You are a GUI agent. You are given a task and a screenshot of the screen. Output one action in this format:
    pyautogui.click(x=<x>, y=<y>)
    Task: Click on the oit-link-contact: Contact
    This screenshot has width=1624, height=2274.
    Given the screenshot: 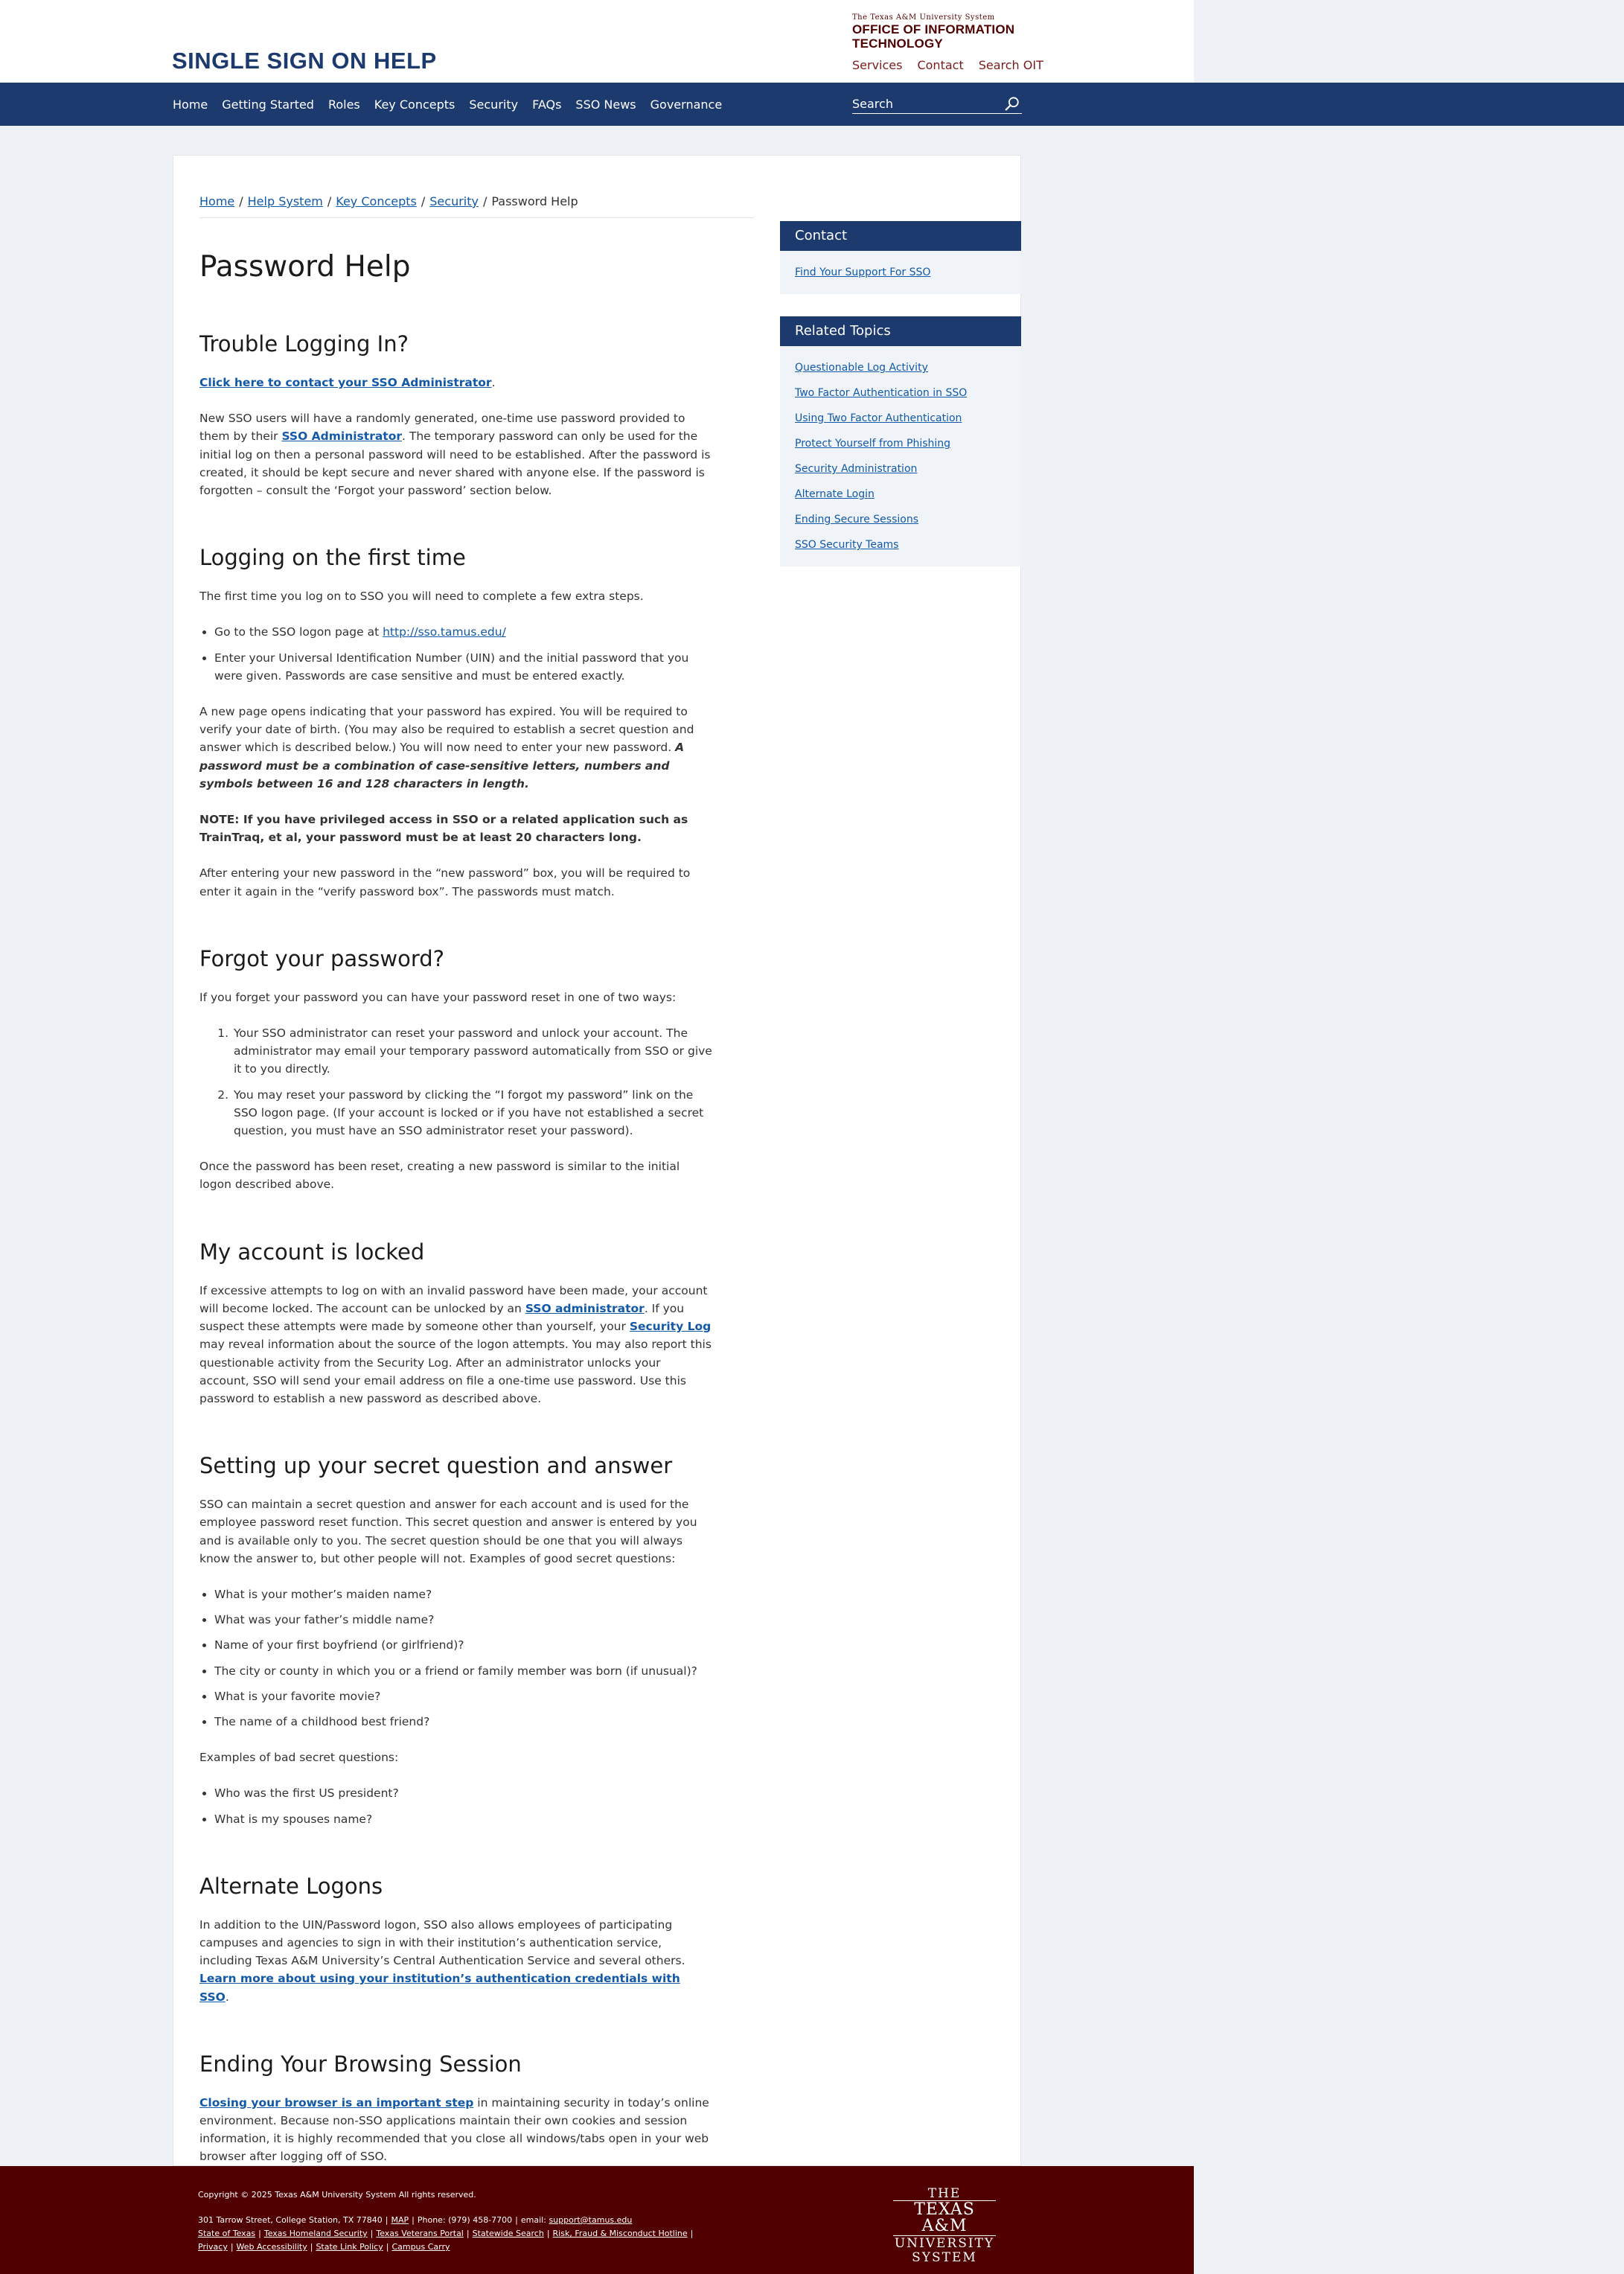 What is the action you would take?
    pyautogui.click(x=940, y=65)
    